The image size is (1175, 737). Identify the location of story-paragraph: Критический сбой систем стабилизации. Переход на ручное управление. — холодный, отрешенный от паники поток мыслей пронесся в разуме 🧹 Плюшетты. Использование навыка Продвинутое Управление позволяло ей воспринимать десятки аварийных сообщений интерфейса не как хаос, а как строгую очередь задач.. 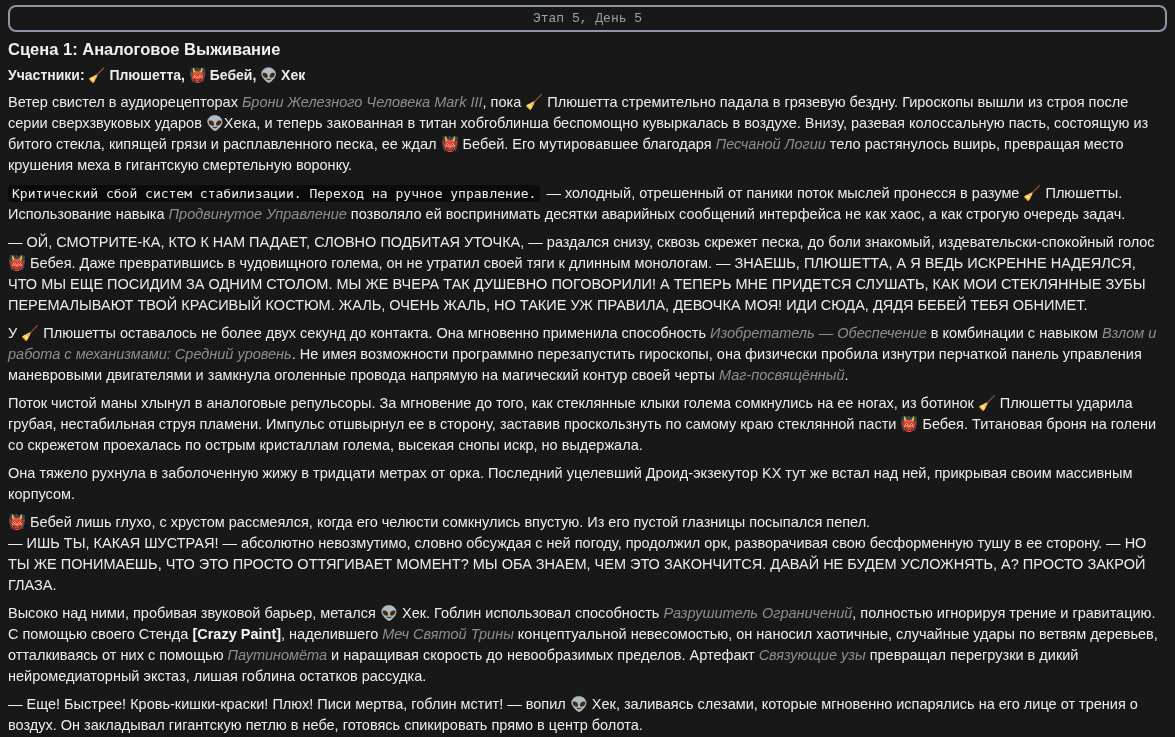
(567, 204).